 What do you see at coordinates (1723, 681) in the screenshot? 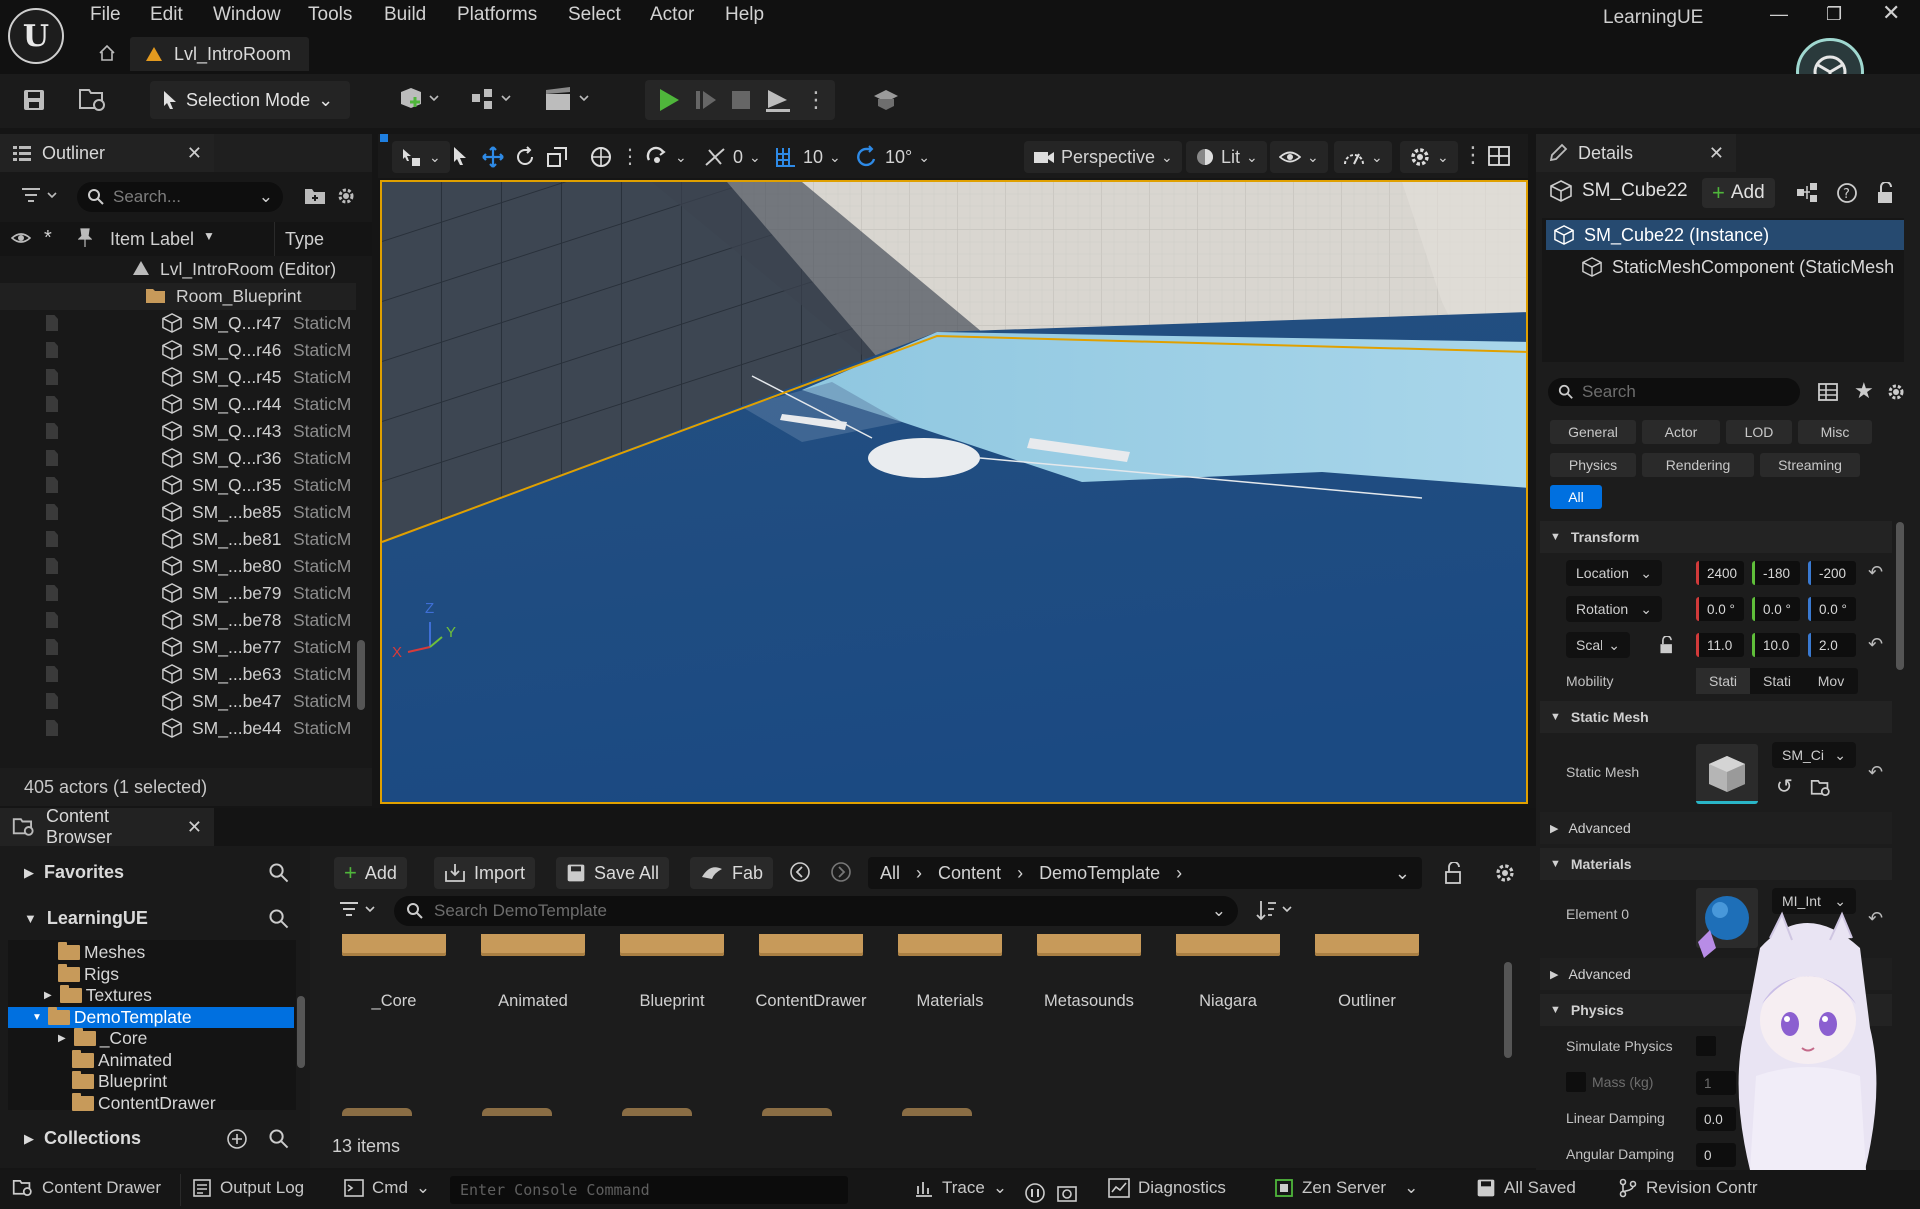
I see `mobility-static: Stati` at bounding box center [1723, 681].